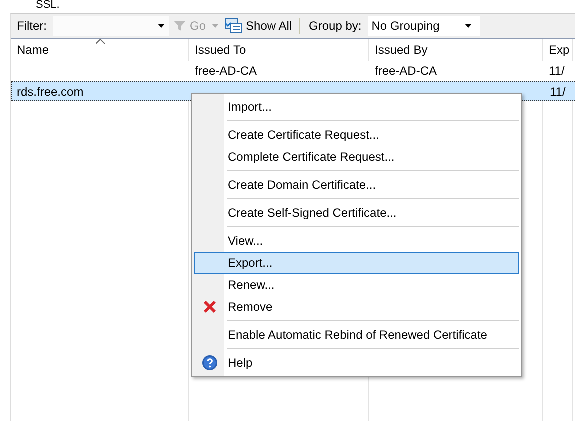 The image size is (575, 421). Describe the element at coordinates (456, 50) in the screenshot. I see `column-header: Issued By` at that location.